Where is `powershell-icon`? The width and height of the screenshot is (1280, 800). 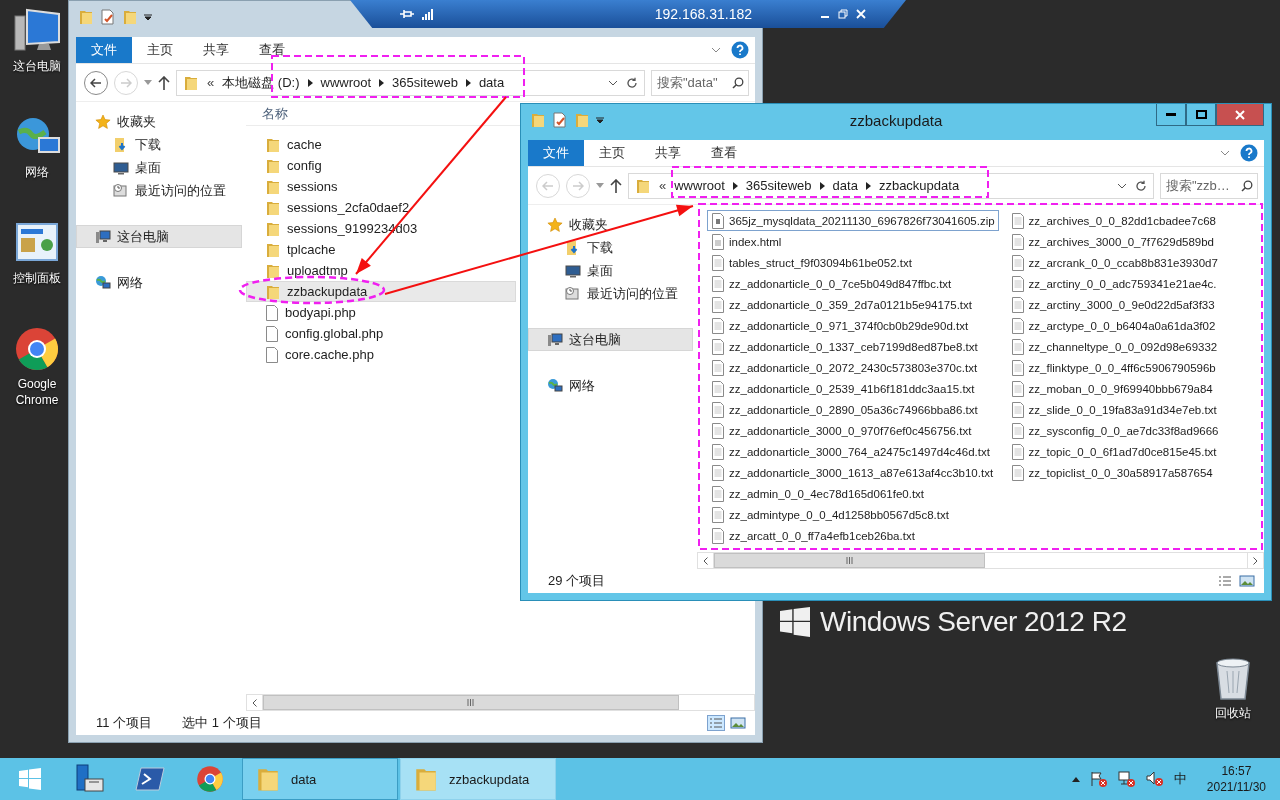
powershell-icon is located at coordinates (150, 779).